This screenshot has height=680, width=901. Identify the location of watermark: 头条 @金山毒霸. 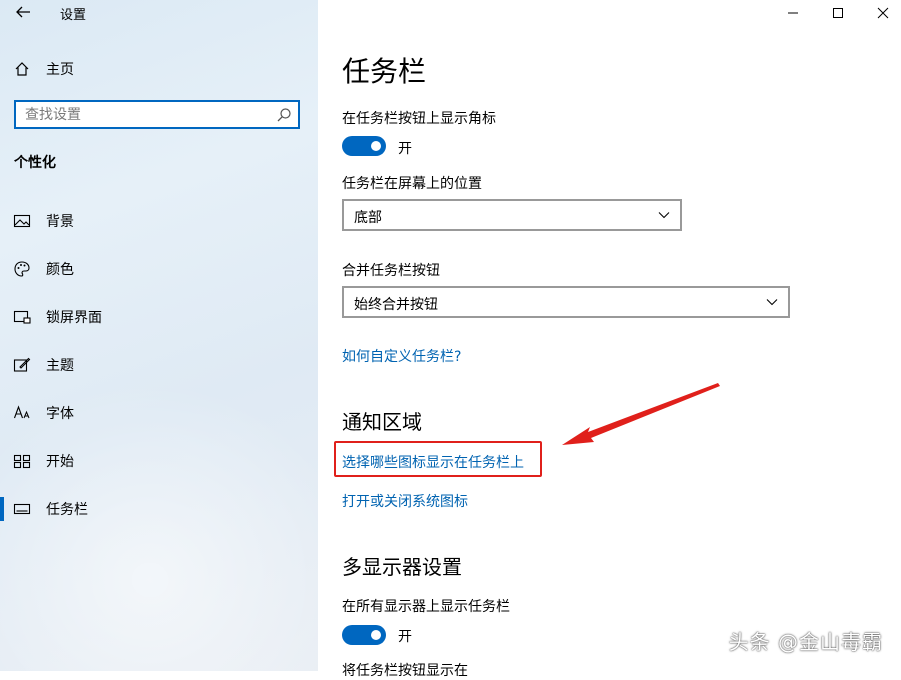
(805, 642).